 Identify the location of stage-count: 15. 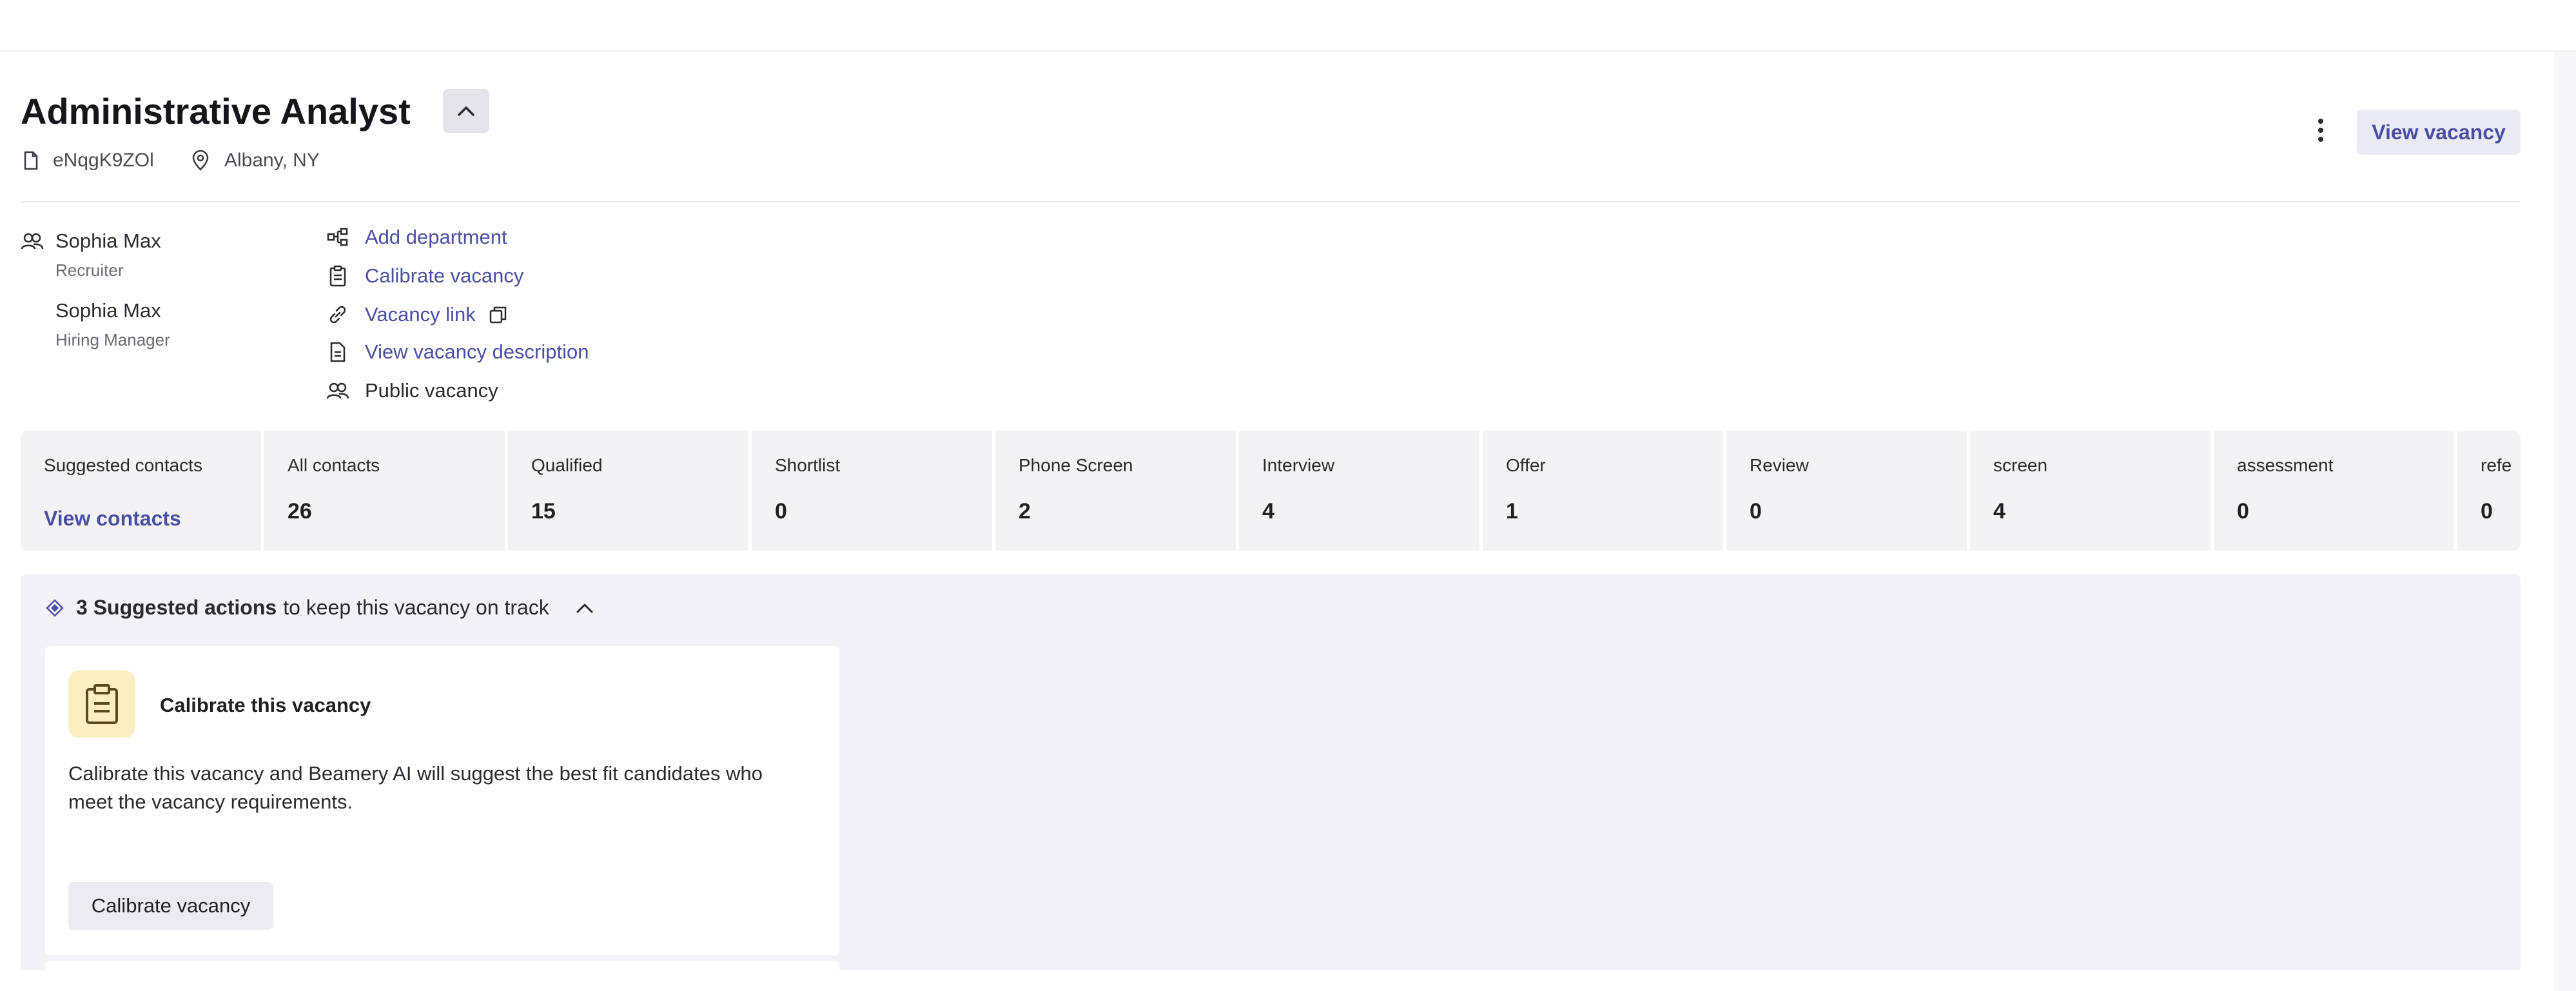
(543, 511).